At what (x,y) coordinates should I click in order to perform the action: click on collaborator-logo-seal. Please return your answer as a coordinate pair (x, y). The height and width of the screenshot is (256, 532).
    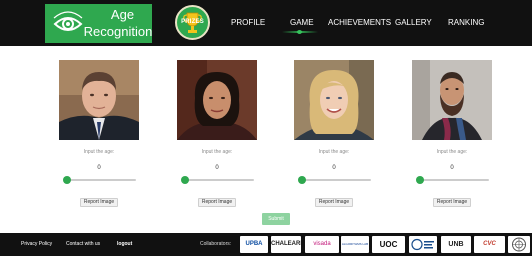
    Looking at the image, I should click on (519, 244).